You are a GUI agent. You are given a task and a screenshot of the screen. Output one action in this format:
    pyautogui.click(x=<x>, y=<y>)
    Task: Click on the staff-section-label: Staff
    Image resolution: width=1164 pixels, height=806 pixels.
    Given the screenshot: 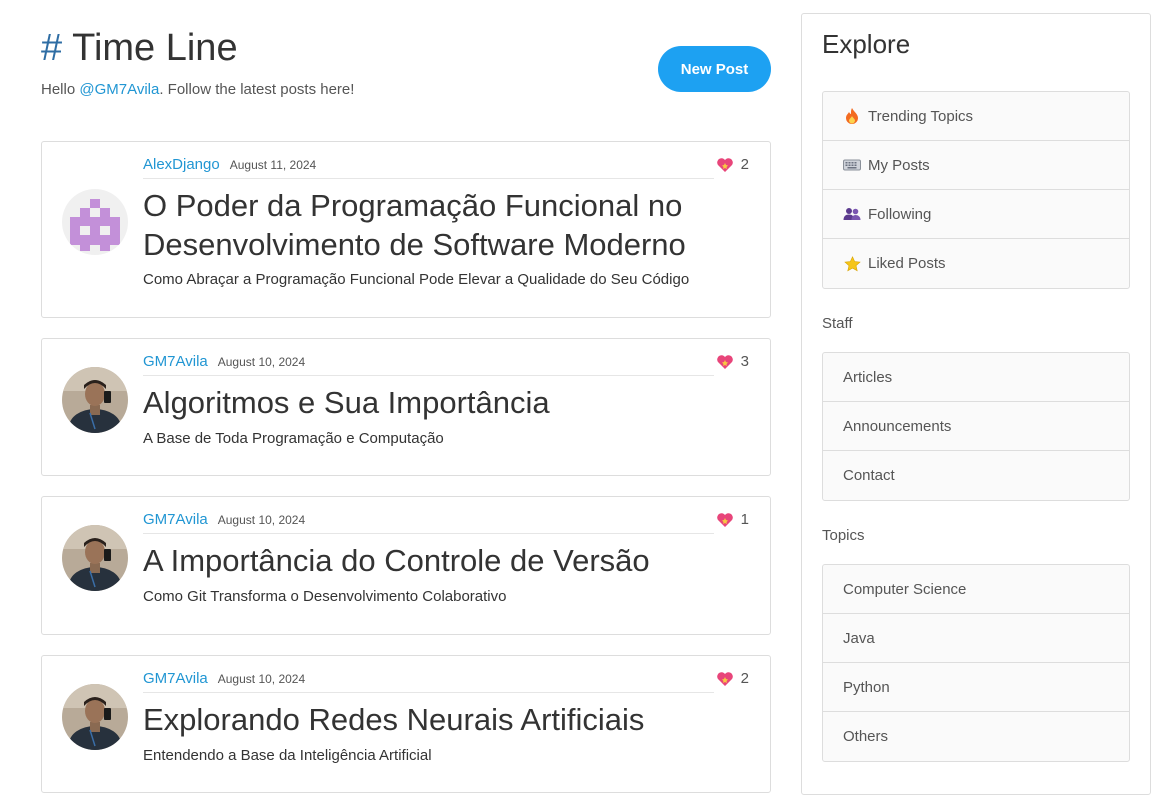 What is the action you would take?
    pyautogui.click(x=837, y=323)
    